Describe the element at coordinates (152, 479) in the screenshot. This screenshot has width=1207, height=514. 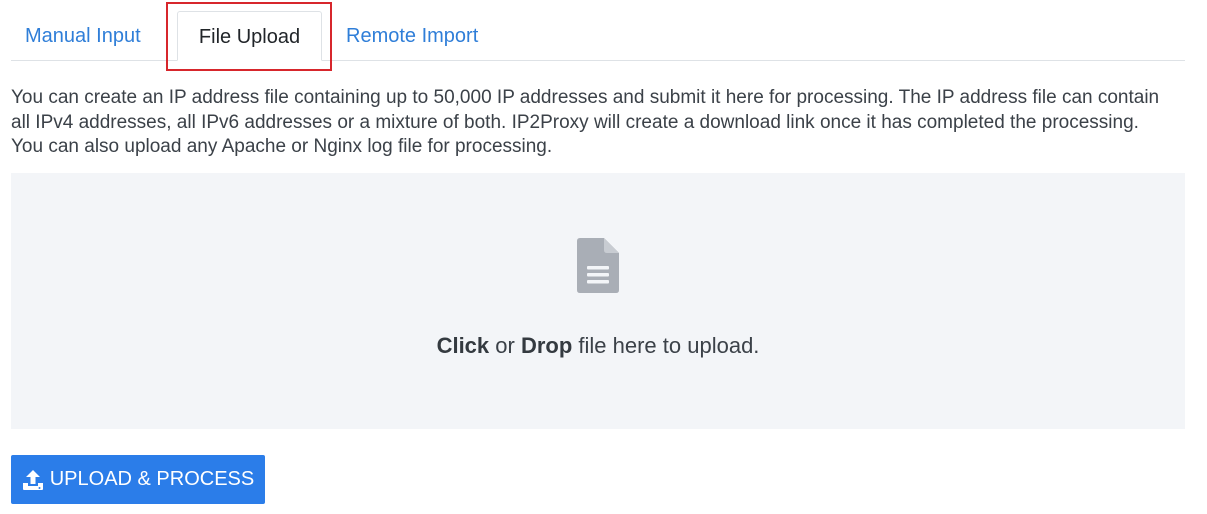
I see `upload-button-label: UPLOAD & PROCESS` at that location.